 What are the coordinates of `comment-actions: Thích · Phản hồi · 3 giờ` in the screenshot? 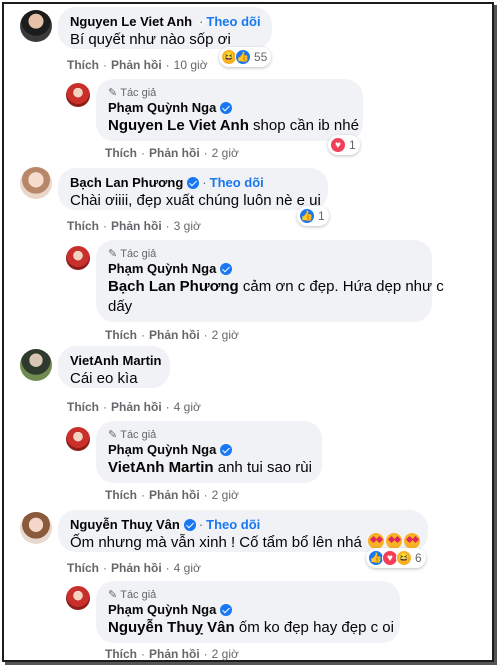 It's located at (134, 226).